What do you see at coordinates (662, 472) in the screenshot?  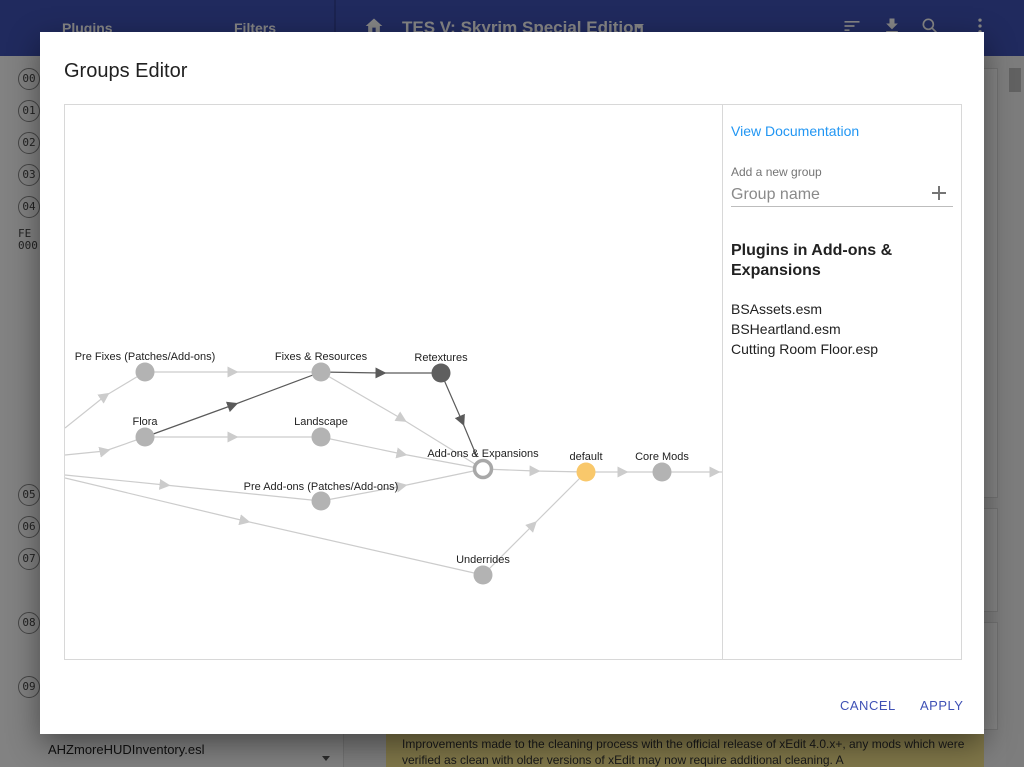 I see `graph-node-core-mods` at bounding box center [662, 472].